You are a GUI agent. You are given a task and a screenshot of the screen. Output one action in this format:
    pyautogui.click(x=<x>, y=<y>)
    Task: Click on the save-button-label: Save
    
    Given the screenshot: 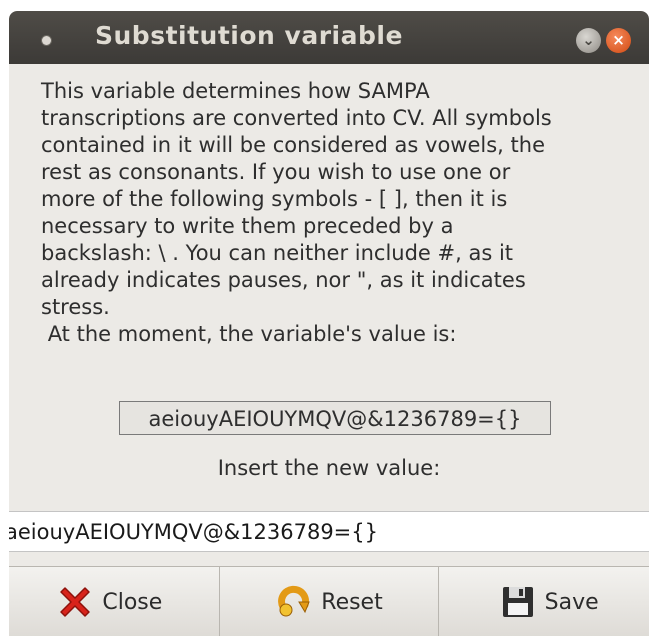 What is the action you would take?
    pyautogui.click(x=571, y=602)
    